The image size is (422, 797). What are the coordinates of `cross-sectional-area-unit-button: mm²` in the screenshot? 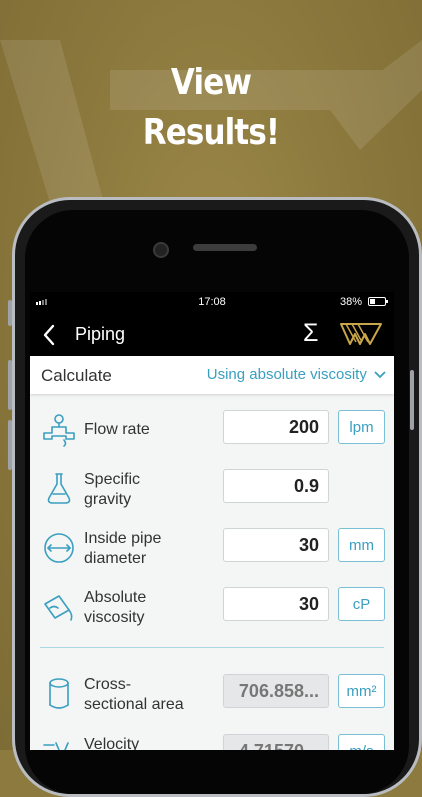 It's located at (361, 691).